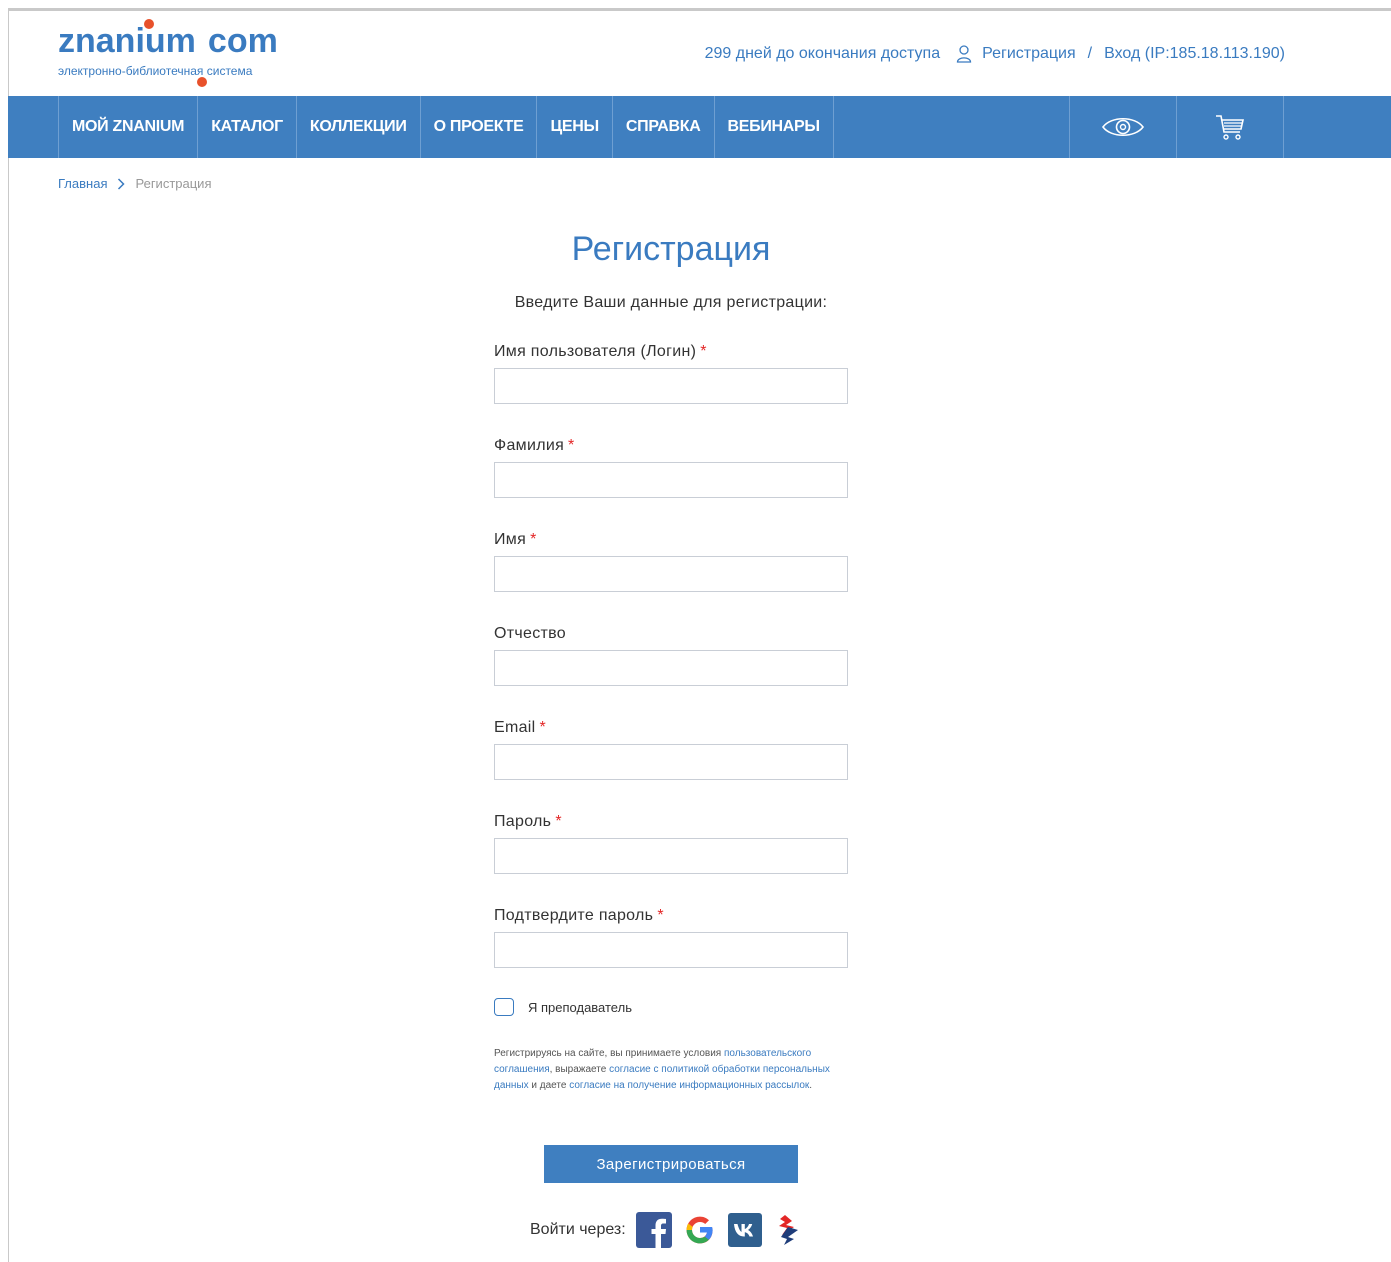  I want to click on logo-tagline: электронно-библиотечная система, so click(155, 71).